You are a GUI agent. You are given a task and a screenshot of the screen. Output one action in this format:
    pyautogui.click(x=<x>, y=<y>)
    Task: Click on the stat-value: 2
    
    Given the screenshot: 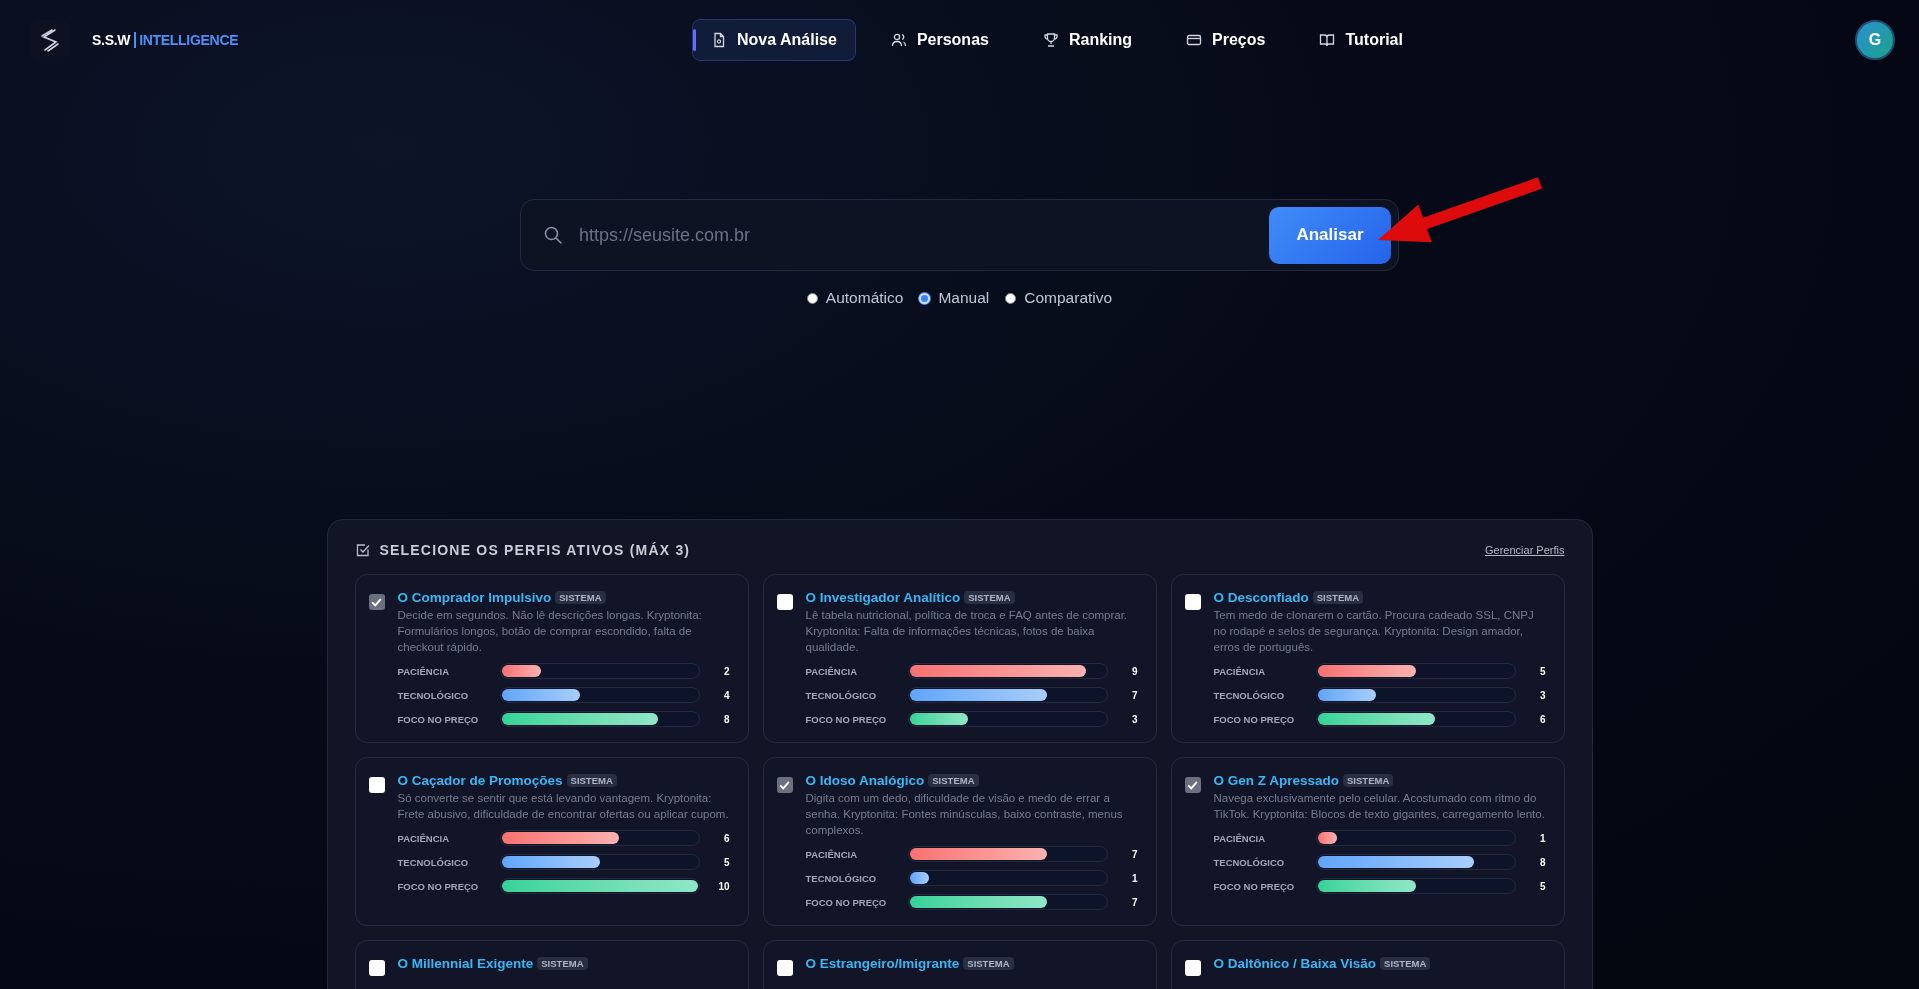 What is the action you would take?
    pyautogui.click(x=726, y=671)
    